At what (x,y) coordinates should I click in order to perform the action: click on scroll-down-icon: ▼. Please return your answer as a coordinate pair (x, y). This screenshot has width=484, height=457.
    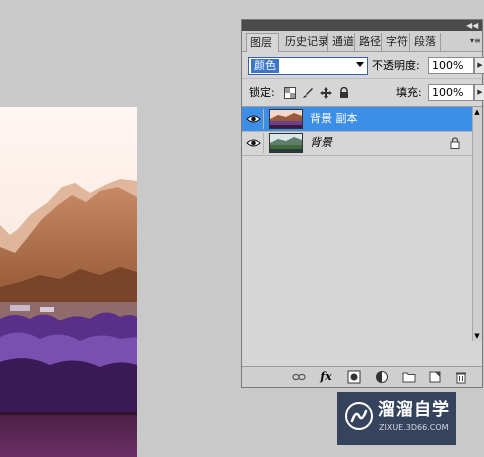
    Looking at the image, I should click on (477, 336).